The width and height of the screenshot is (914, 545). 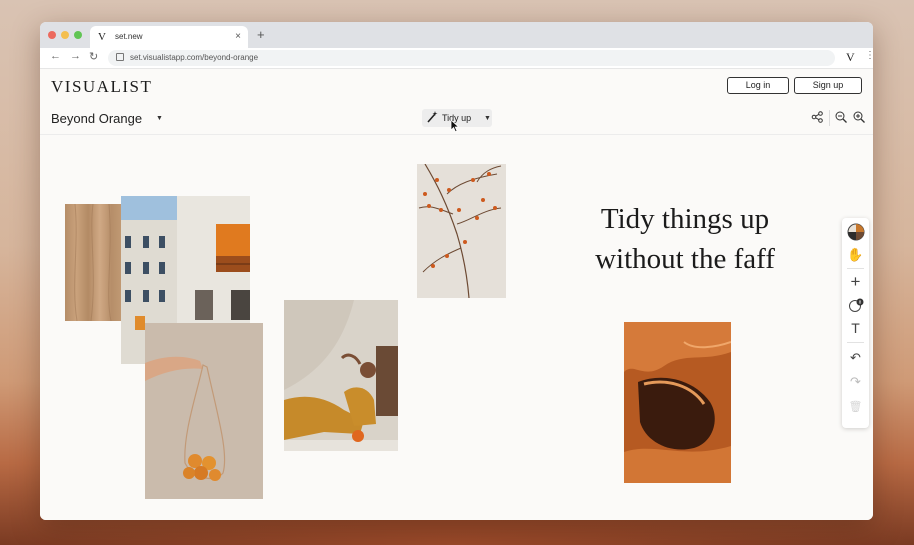 I want to click on browser-menu-icon: ⋮, so click(x=869, y=55).